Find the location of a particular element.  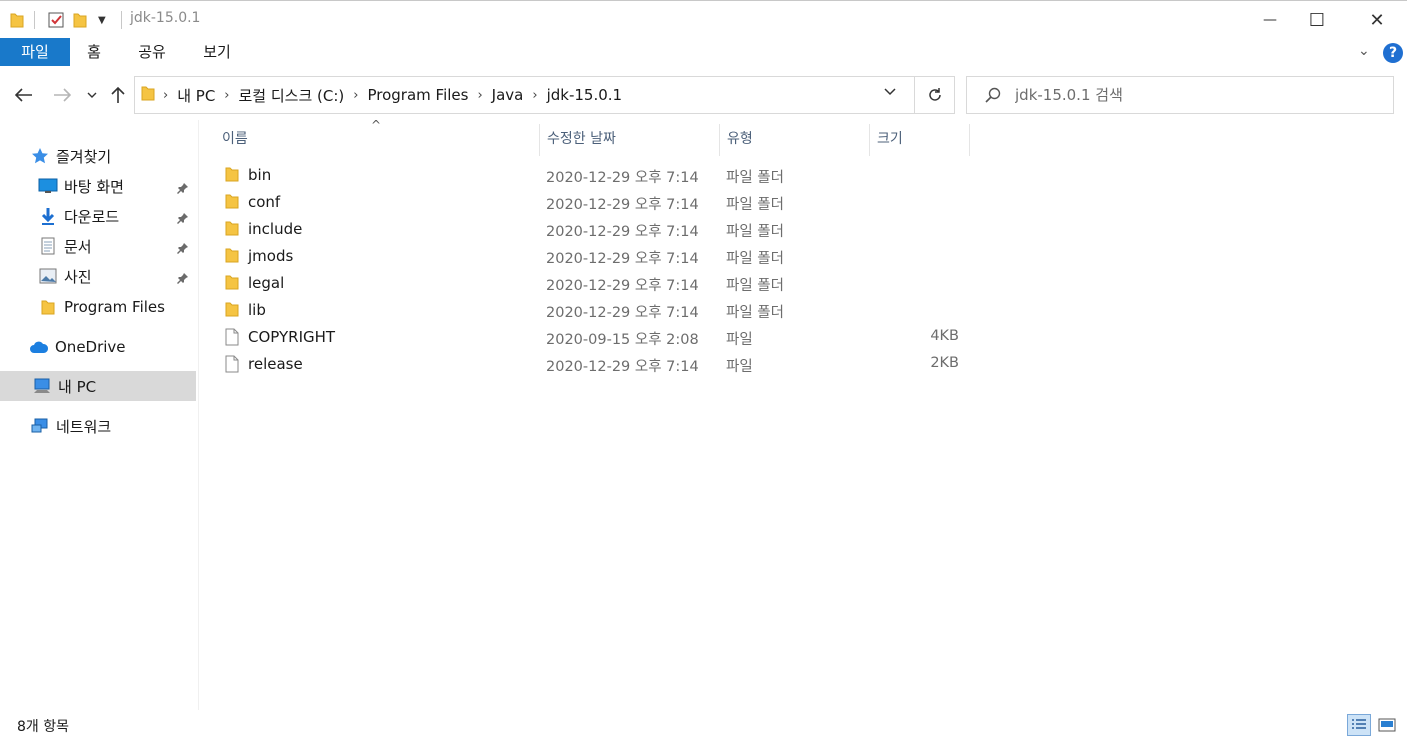

sidebar-item-documents: 문서 is located at coordinates (98, 246).